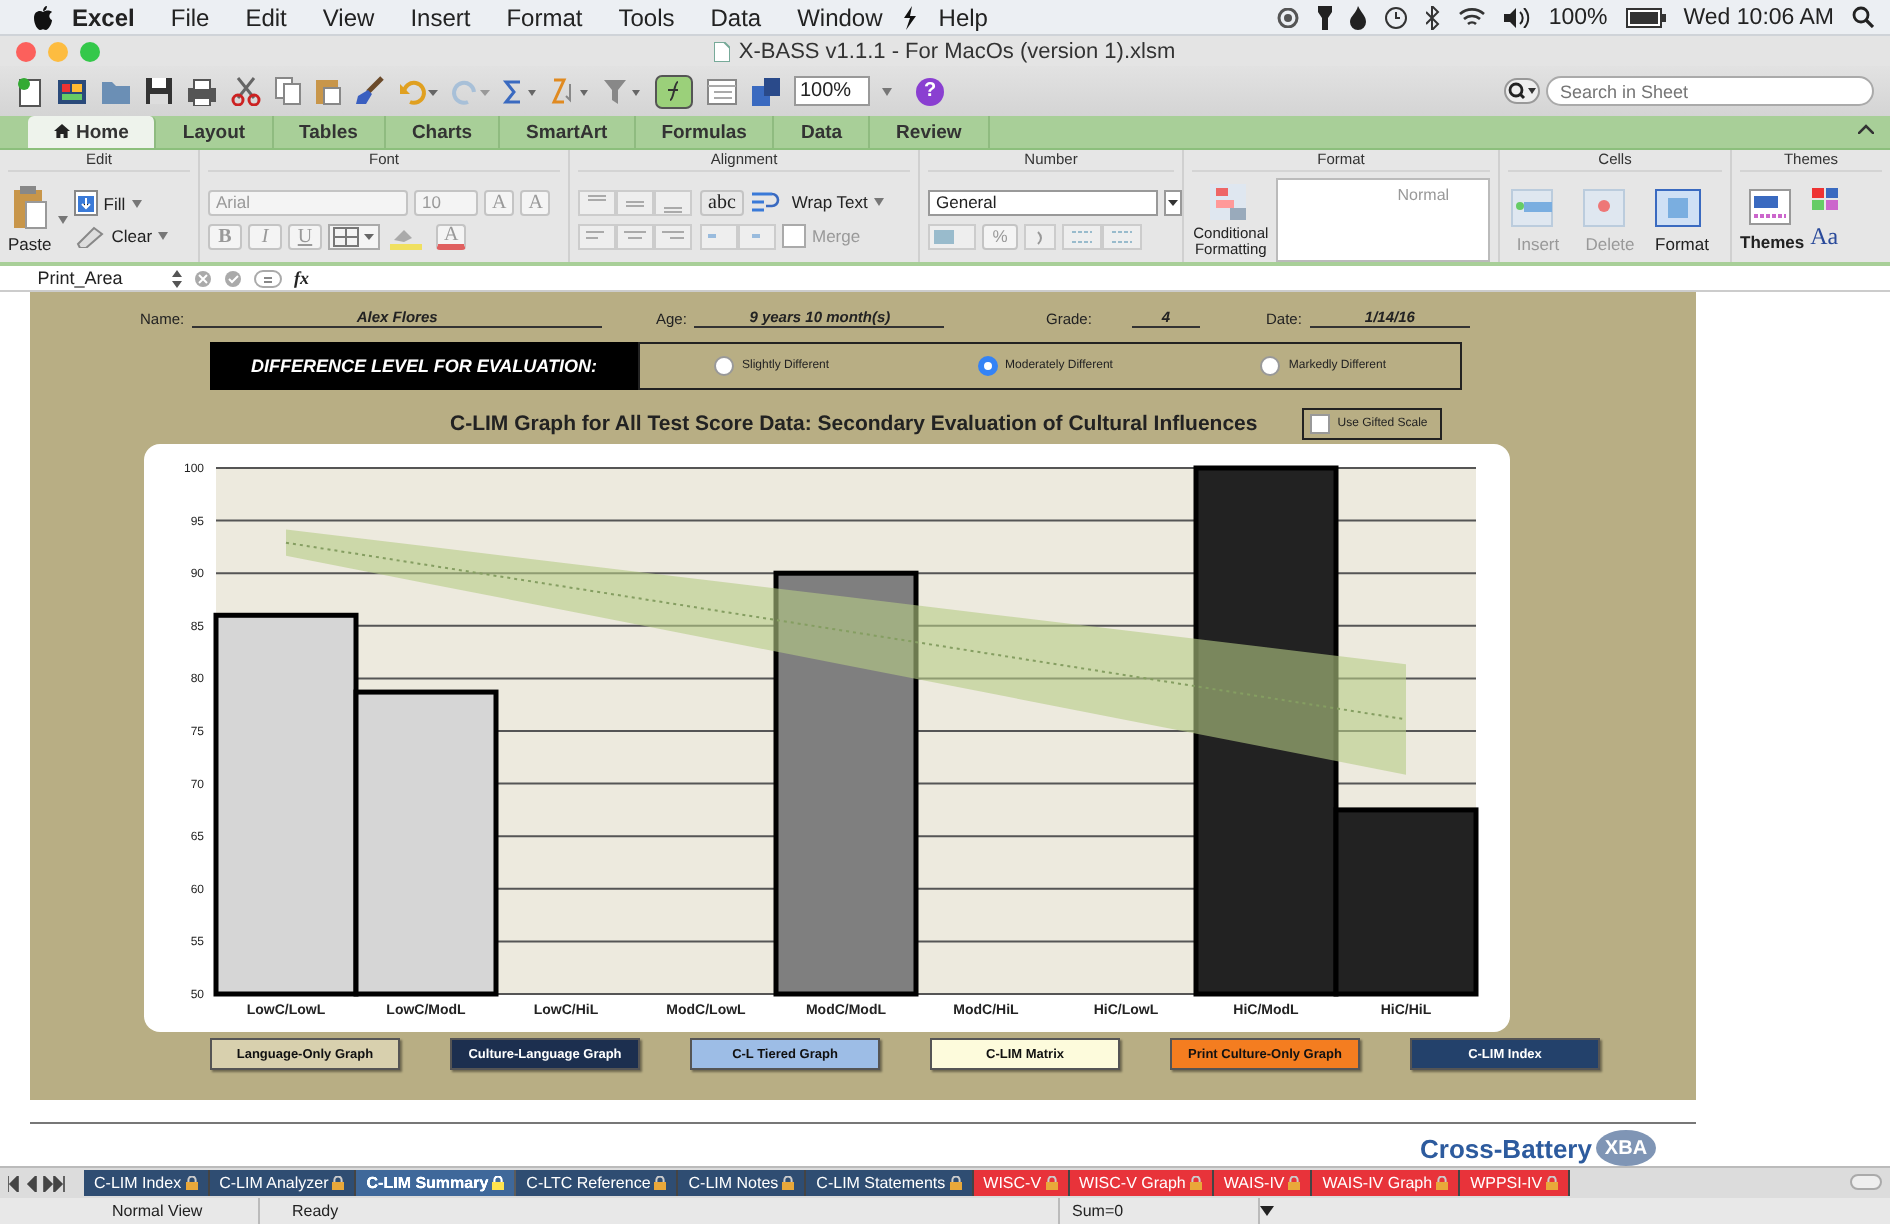 The image size is (1890, 1224). Describe the element at coordinates (1043, 202) in the screenshot. I see `number-format-field: General` at that location.